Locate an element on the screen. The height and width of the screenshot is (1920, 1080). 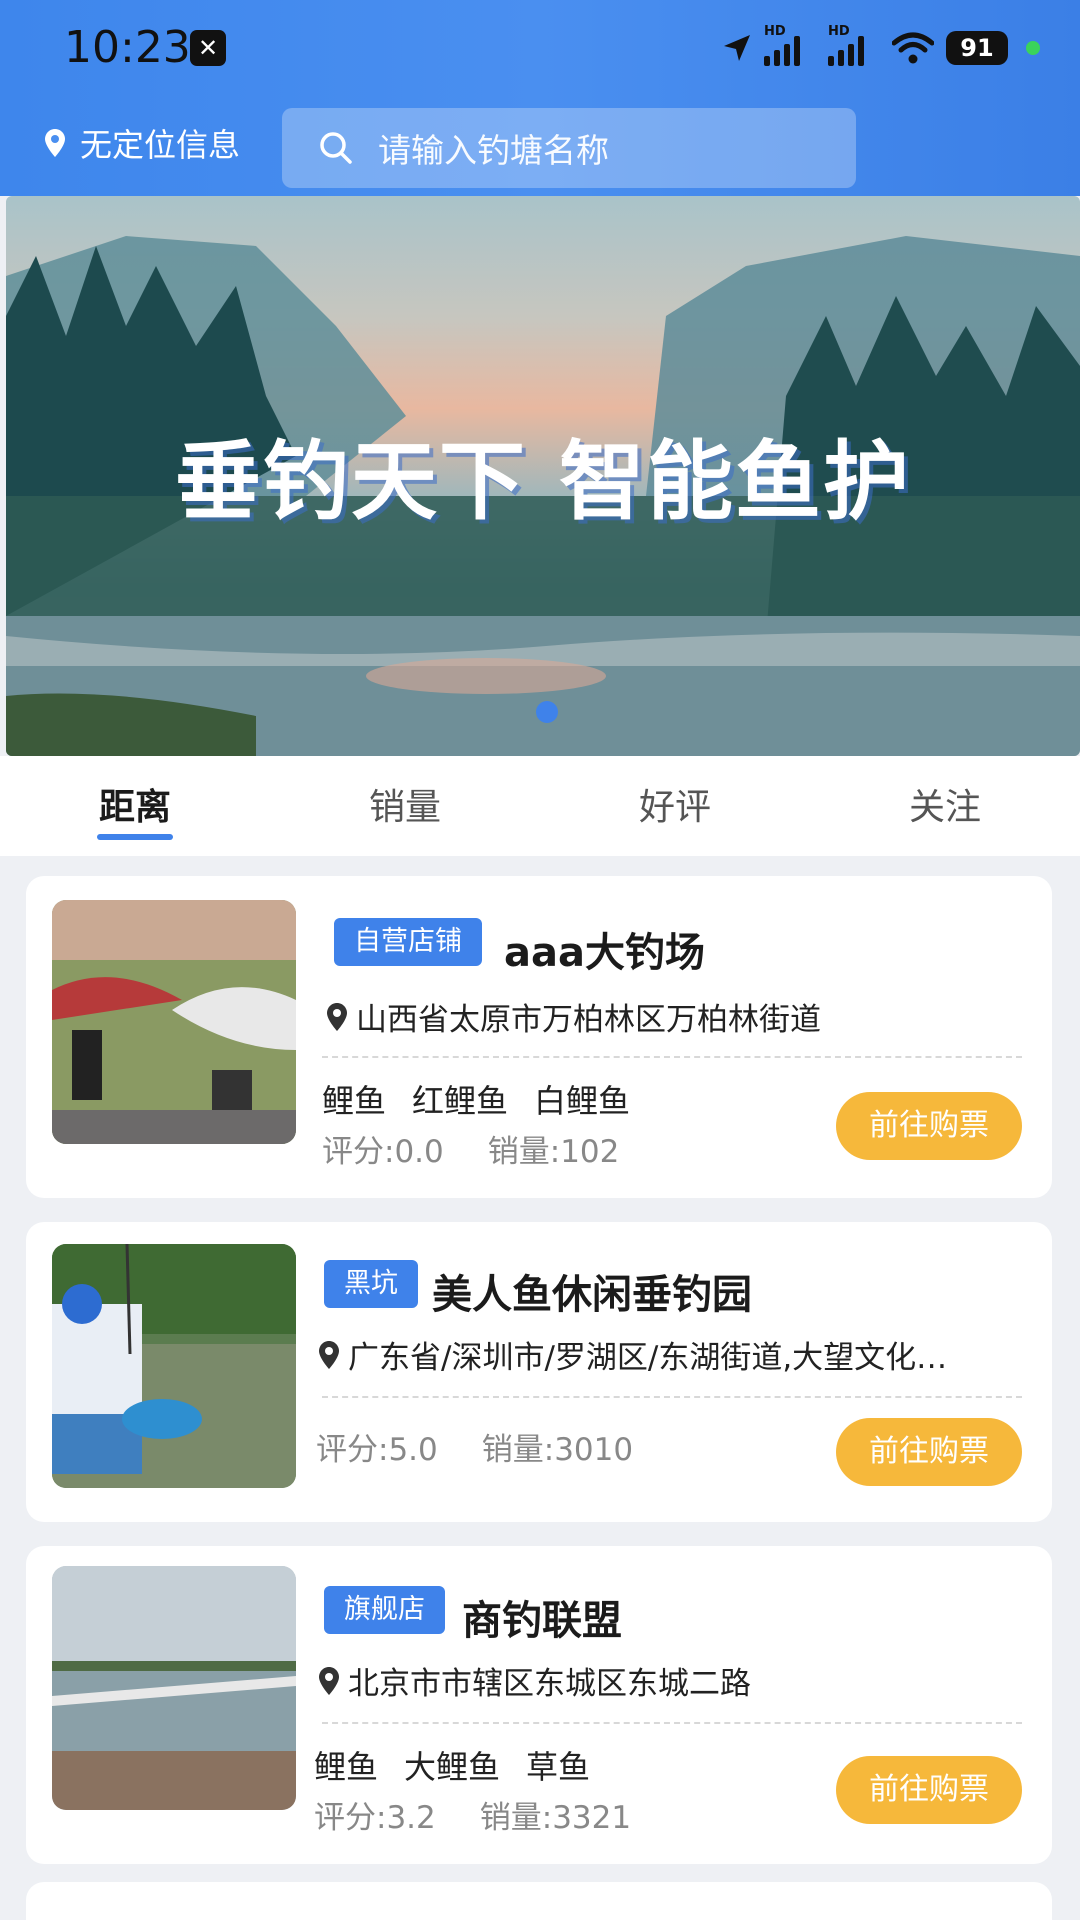
venue-address: 北京市市辖区东城区东城二路 is located at coordinates (663, 1680).